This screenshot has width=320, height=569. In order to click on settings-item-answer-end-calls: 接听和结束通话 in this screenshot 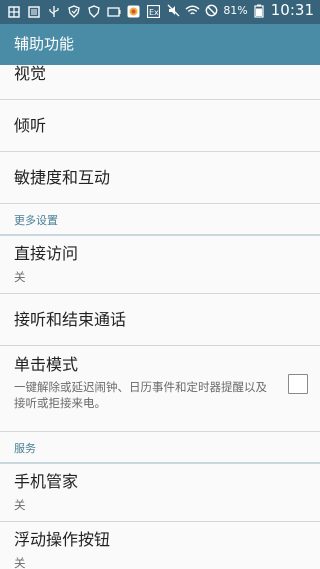, I will do `click(160, 320)`.